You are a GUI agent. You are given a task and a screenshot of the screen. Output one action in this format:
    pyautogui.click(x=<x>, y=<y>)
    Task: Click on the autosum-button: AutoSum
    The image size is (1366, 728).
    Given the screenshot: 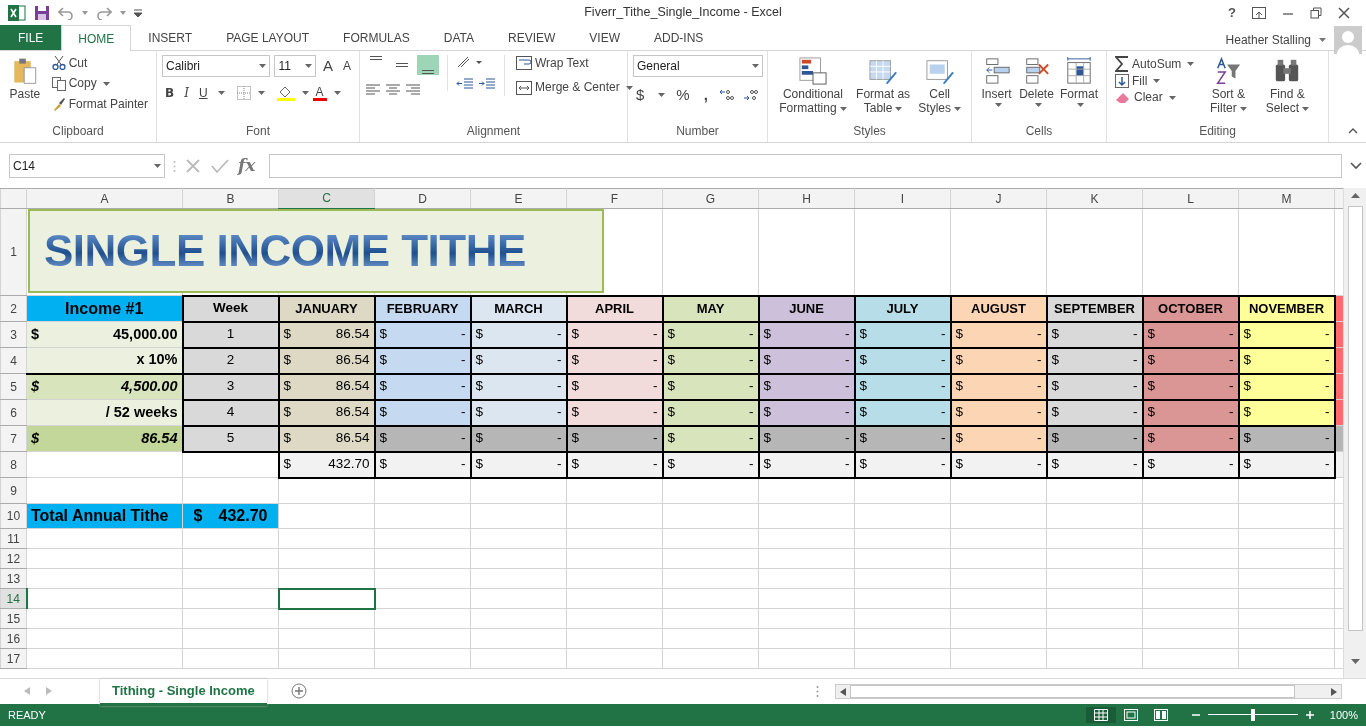 What is the action you would take?
    pyautogui.click(x=1155, y=64)
    